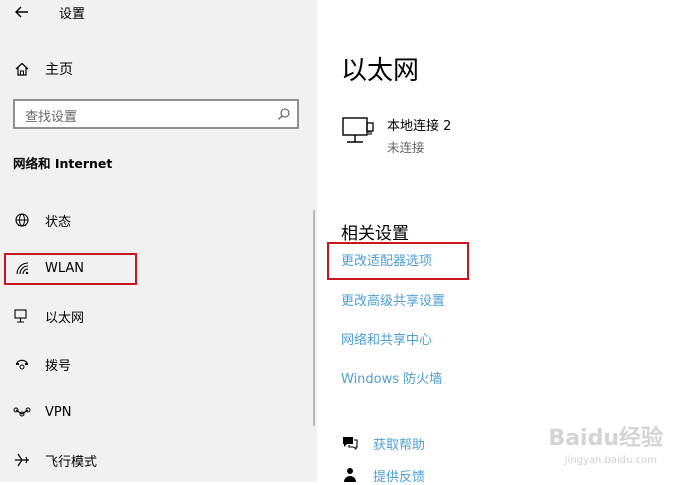  Describe the element at coordinates (610, 460) in the screenshot. I see `baidu-watermark-url: jingyan.baidu.com` at that location.